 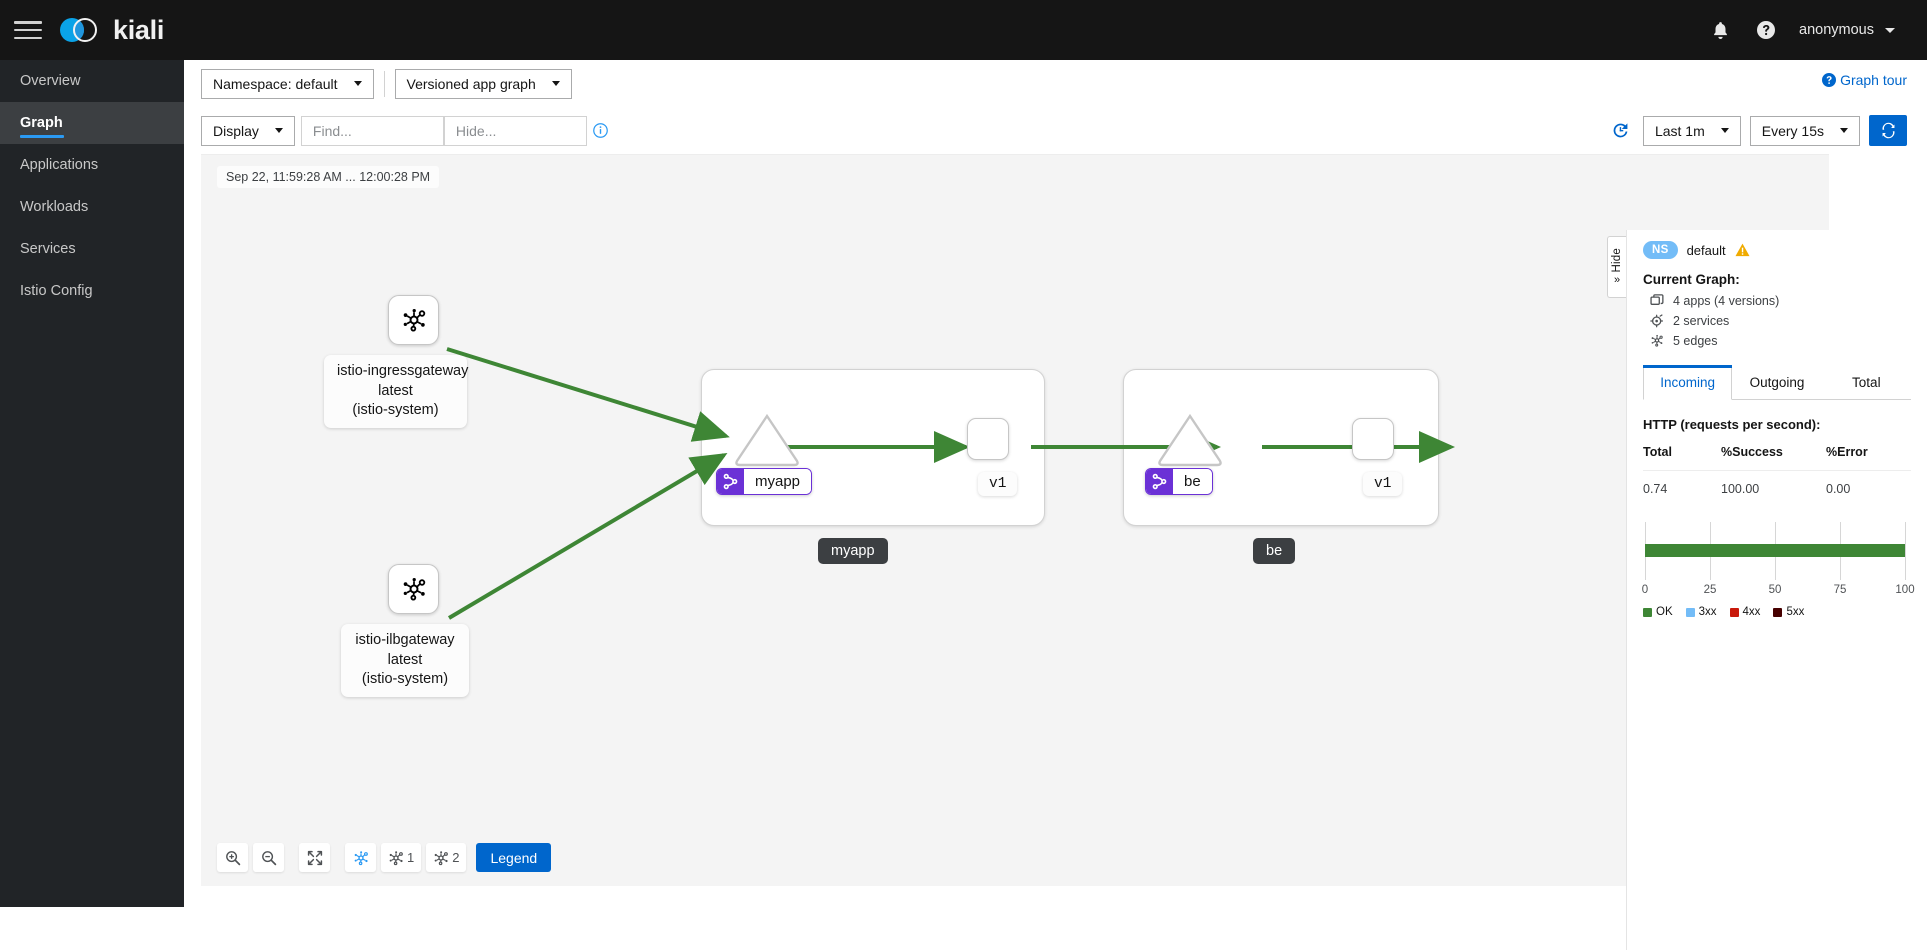 What do you see at coordinates (1777, 321) in the screenshot?
I see `stat-services: 2 services` at bounding box center [1777, 321].